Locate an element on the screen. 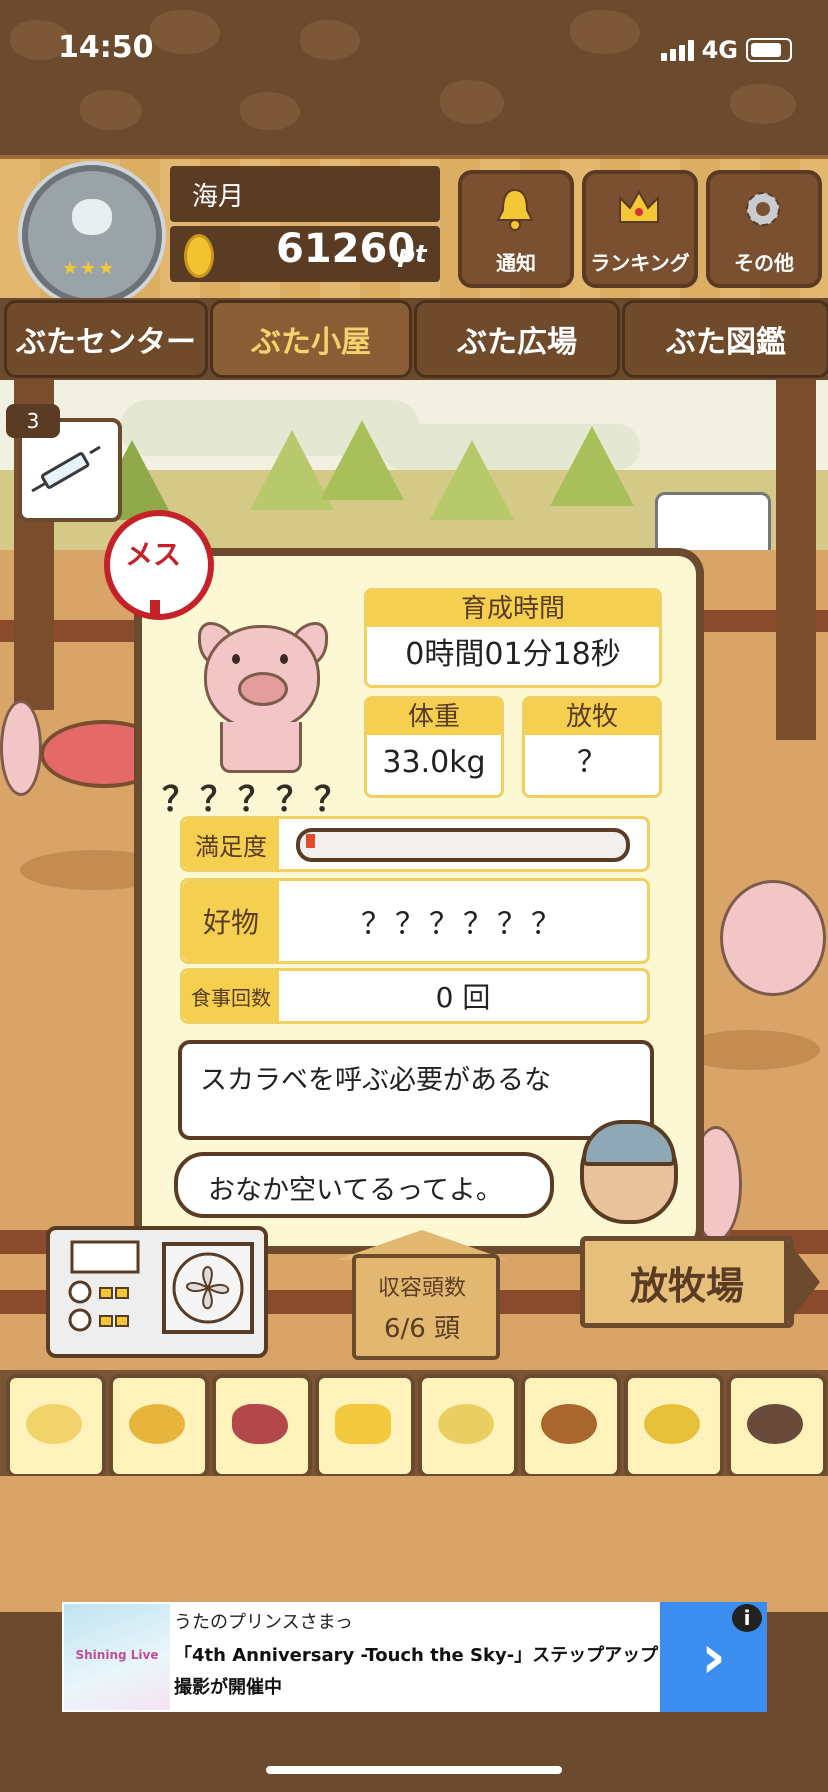  tab-buta-koya: ぶた小屋 is located at coordinates (311, 339).